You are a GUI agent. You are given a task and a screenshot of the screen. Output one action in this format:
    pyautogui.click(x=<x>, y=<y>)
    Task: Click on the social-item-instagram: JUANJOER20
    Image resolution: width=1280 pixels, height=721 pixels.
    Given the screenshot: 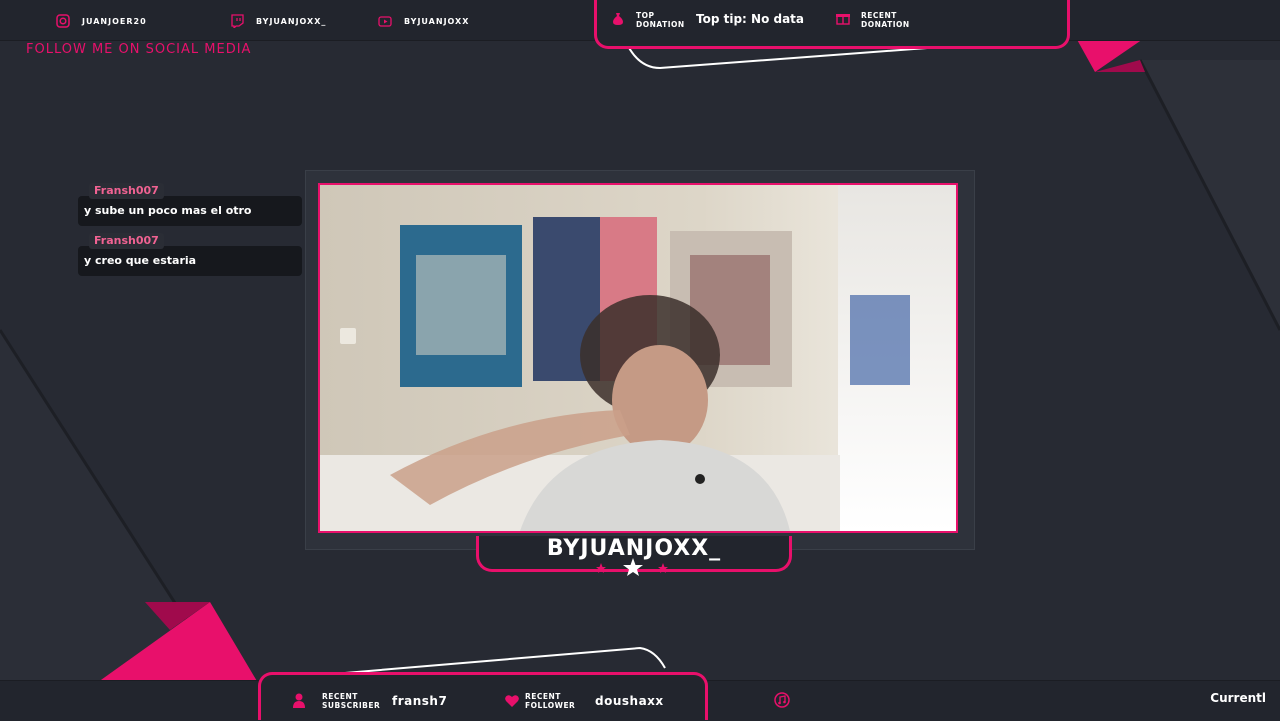 What is the action you would take?
    pyautogui.click(x=101, y=21)
    